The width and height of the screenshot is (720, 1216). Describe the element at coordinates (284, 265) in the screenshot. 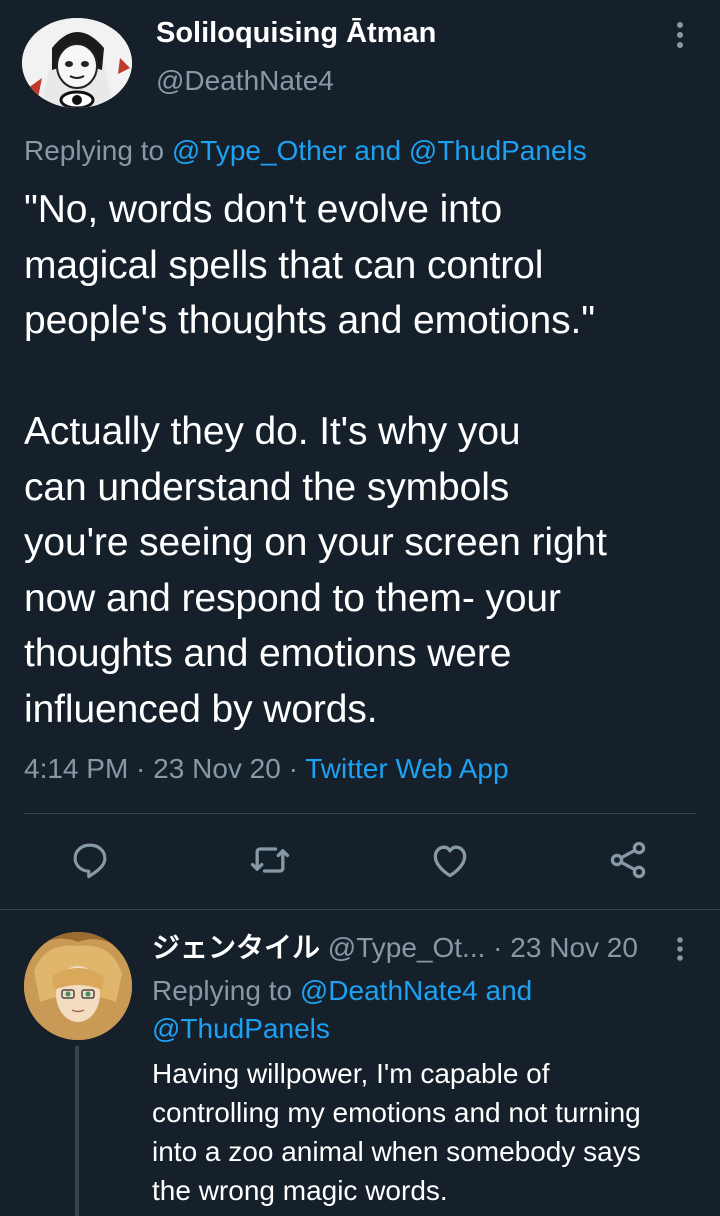

I see `tweet-text-line: magical spells that can control` at that location.